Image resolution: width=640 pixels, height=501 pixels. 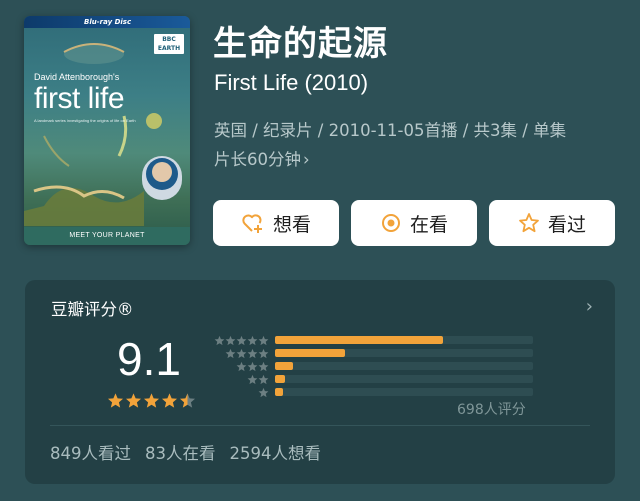 I want to click on want-to-watch-button: 想看, so click(x=276, y=223).